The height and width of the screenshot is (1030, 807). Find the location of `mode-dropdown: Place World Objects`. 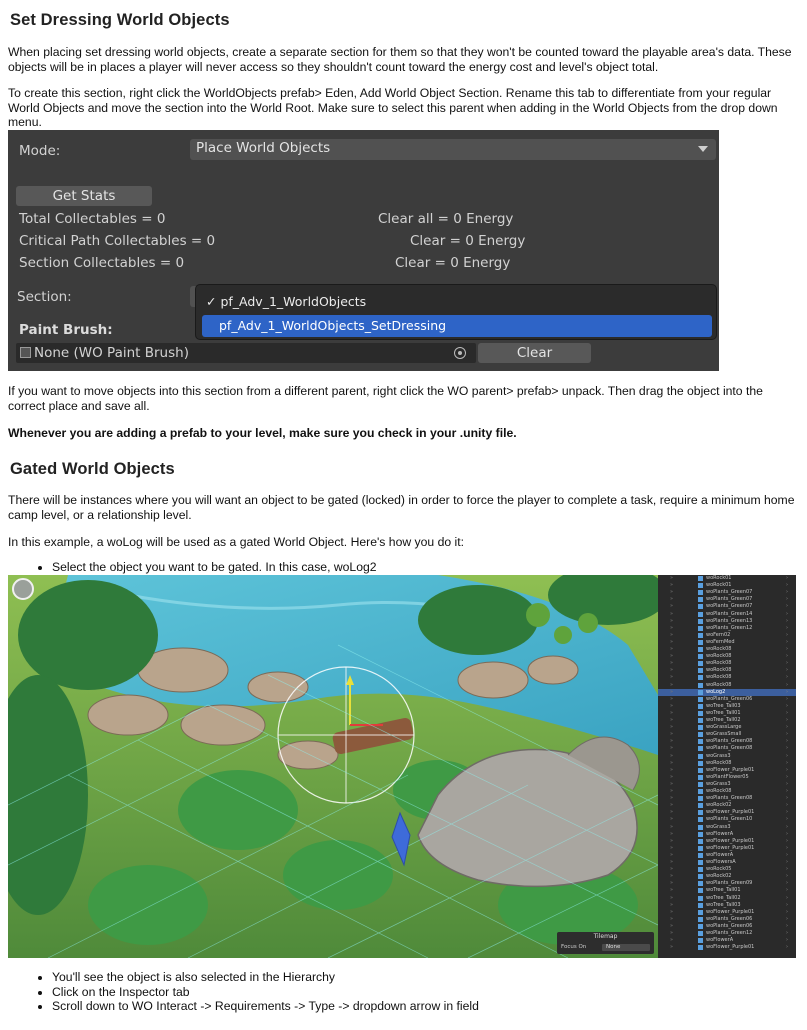

mode-dropdown: Place World Objects is located at coordinates (453, 149).